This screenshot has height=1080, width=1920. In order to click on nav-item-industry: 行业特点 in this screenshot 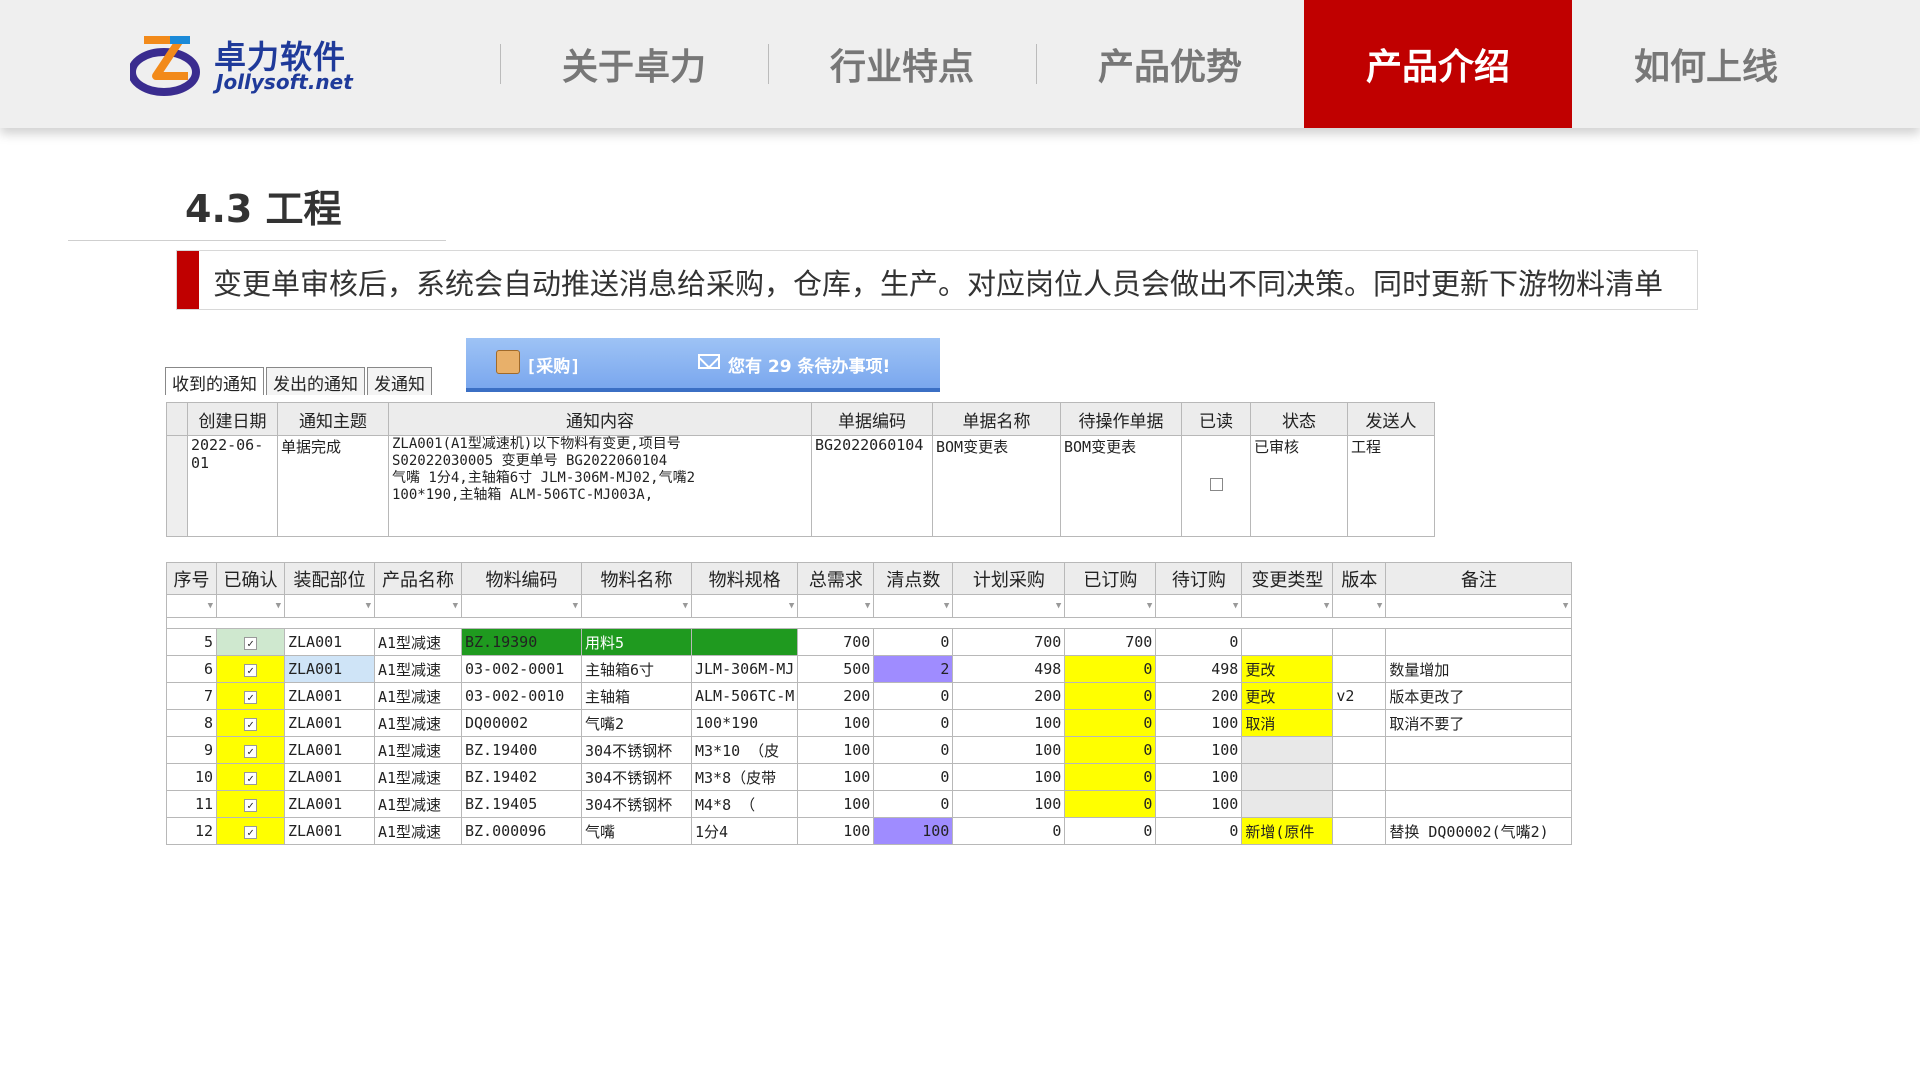, I will do `click(902, 64)`.